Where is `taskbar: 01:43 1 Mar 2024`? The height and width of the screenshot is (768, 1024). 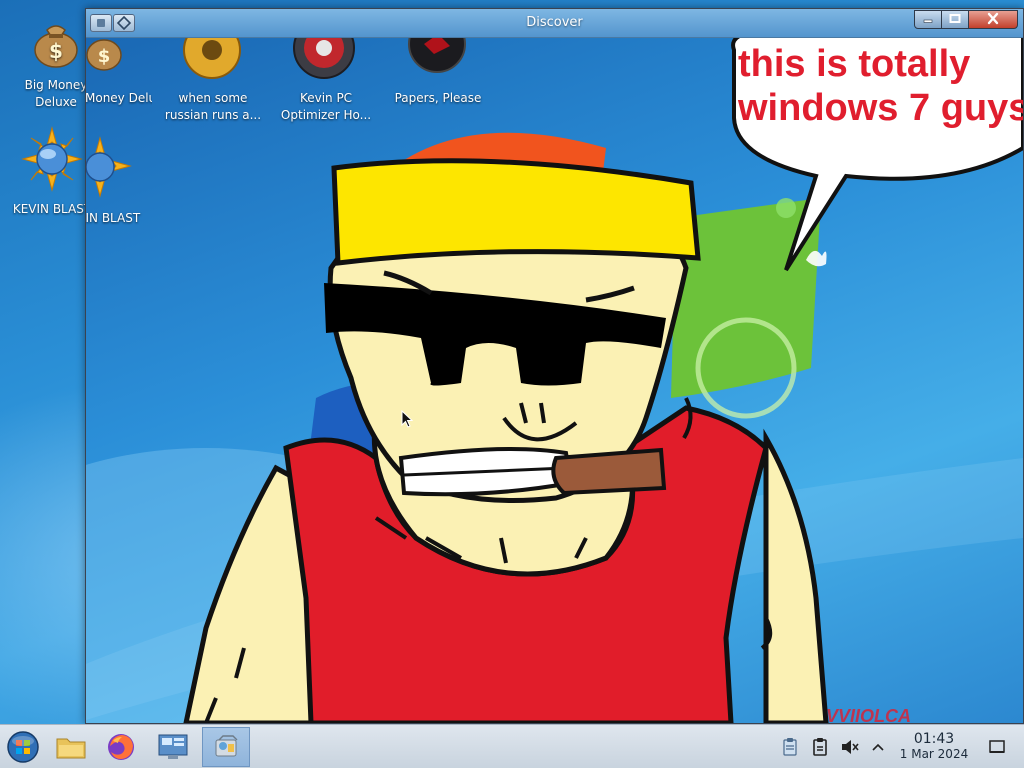 taskbar: 01:43 1 Mar 2024 is located at coordinates (512, 746).